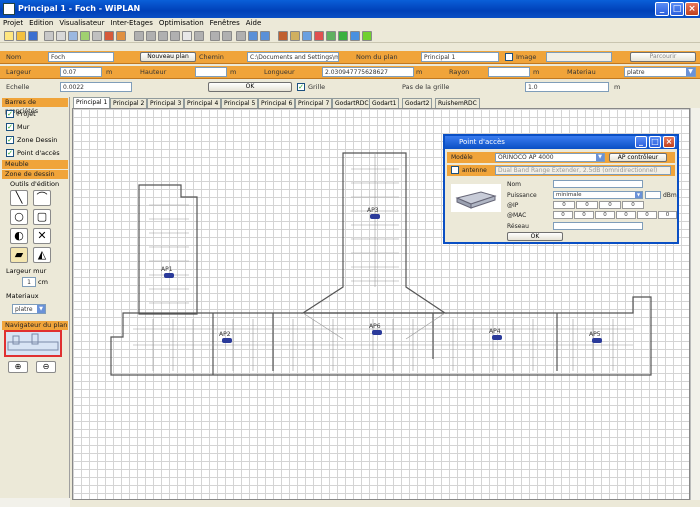  I want to click on menu-edition: Edition, so click(41, 23).